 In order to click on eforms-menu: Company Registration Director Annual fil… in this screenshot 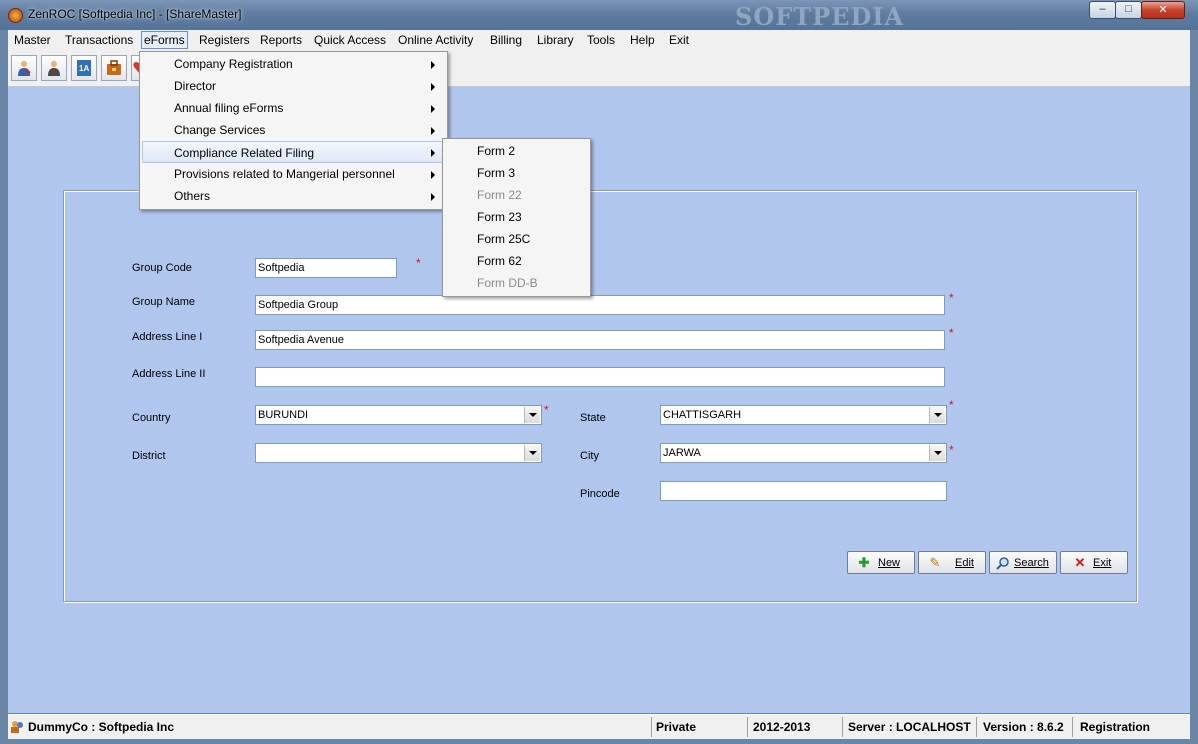, I will do `click(293, 130)`.